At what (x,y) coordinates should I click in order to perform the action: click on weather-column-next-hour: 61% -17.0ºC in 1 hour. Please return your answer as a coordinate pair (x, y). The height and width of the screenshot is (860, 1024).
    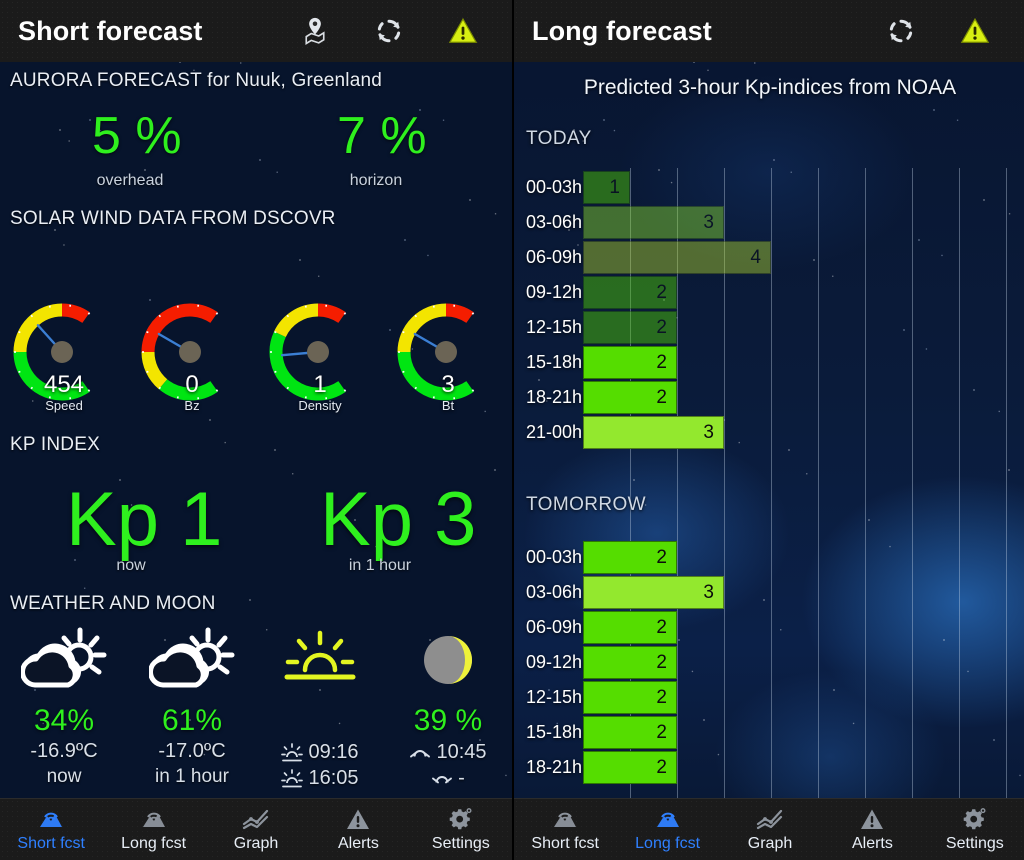
    Looking at the image, I should click on (192, 705).